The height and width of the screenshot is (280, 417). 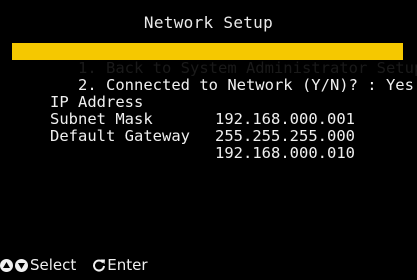 I want to click on default-gateway-label: Default Gateway, so click(x=120, y=136).